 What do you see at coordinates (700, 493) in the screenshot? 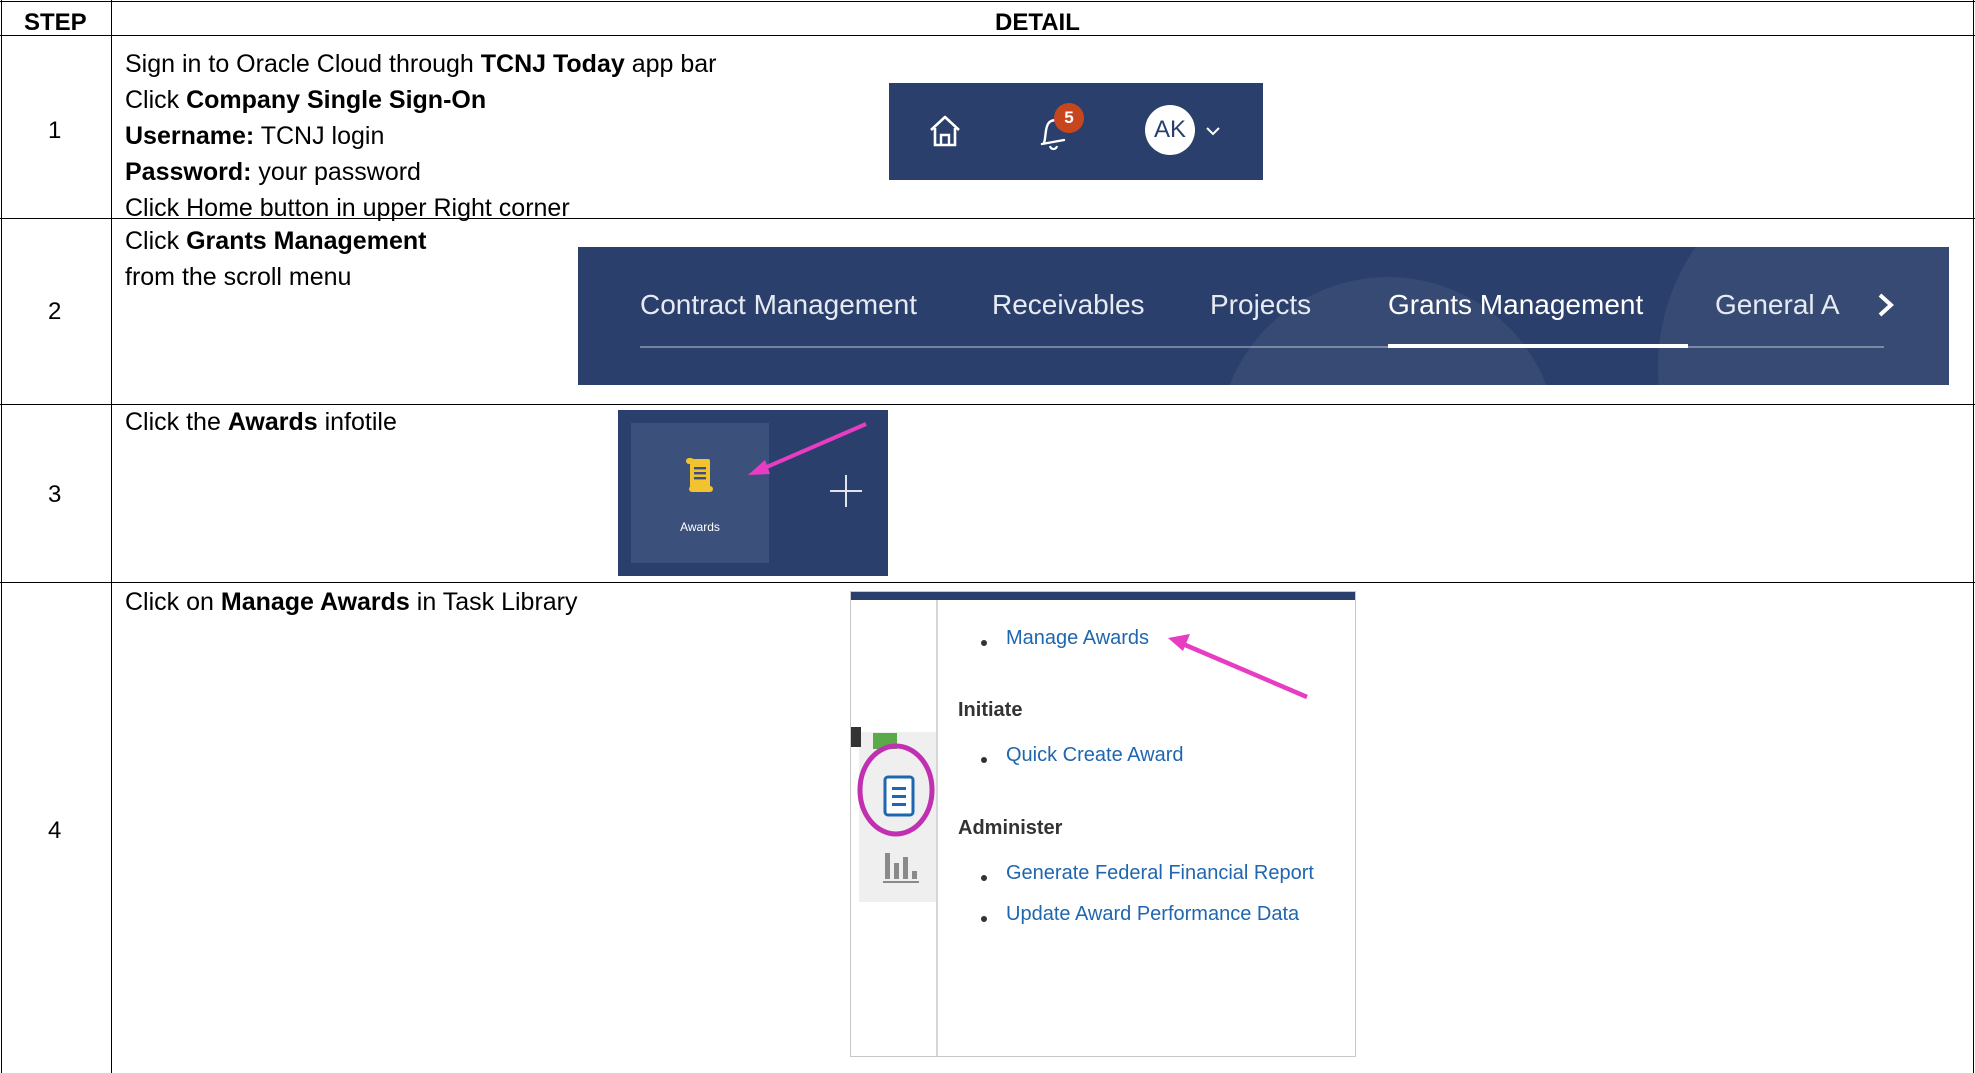
I see `awards-infotile: Awards` at bounding box center [700, 493].